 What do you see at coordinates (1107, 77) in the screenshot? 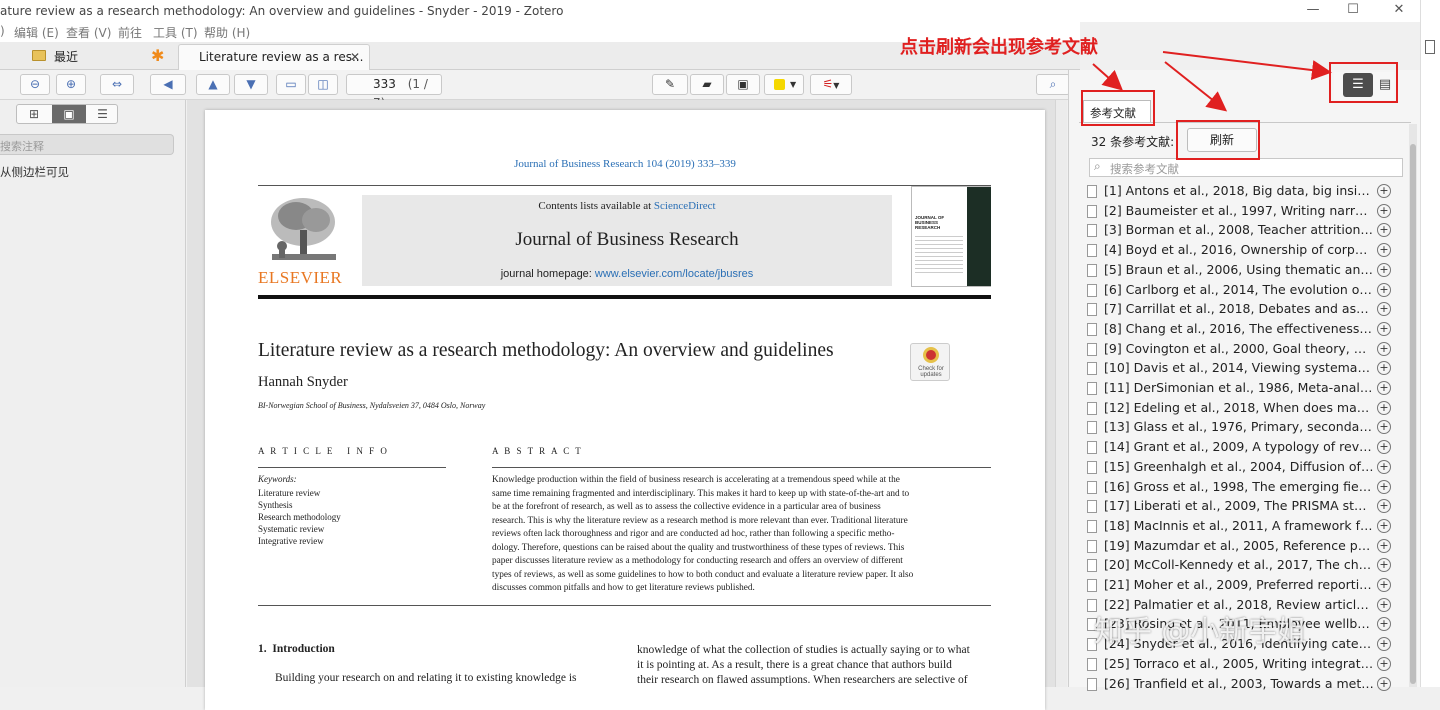
I see `arrow-to-tab` at bounding box center [1107, 77].